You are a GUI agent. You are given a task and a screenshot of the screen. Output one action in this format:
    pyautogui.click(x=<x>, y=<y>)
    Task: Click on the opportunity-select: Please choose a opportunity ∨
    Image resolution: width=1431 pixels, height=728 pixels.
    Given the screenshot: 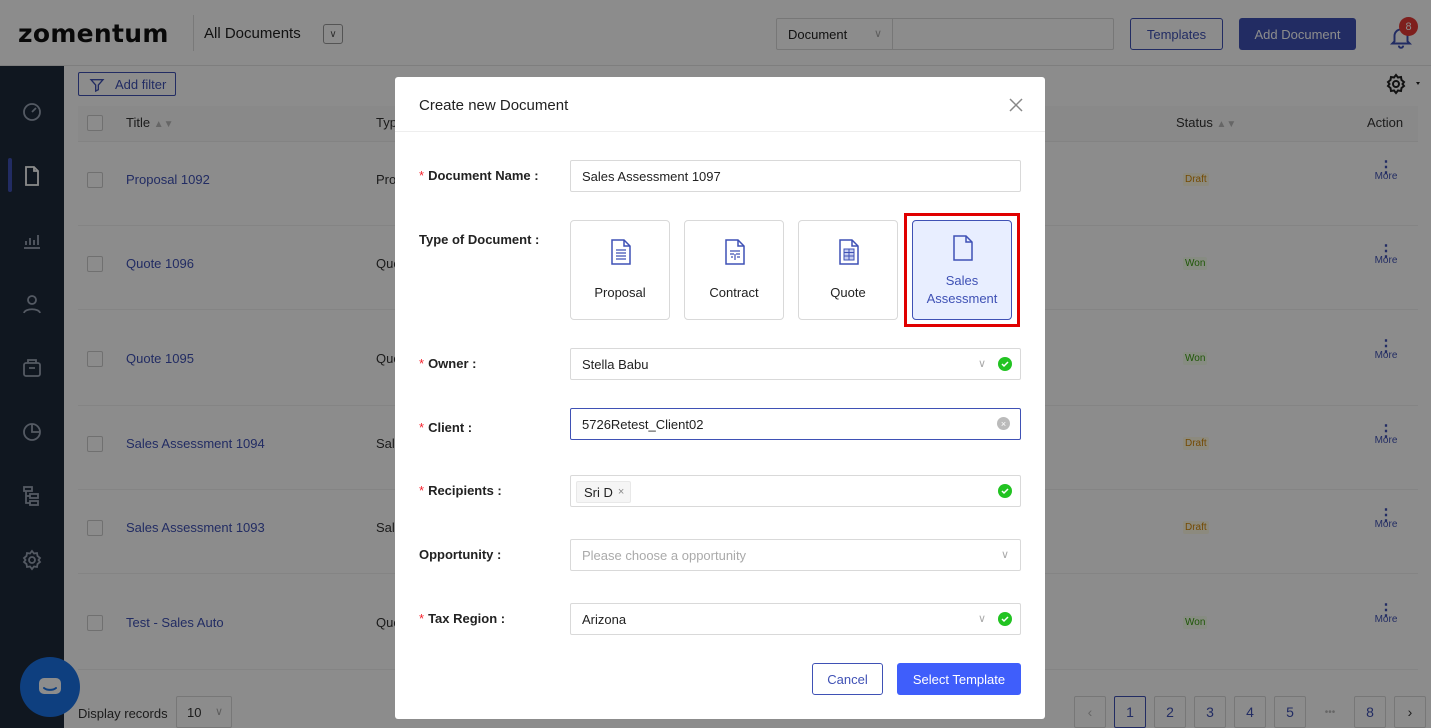 What is the action you would take?
    pyautogui.click(x=795, y=555)
    